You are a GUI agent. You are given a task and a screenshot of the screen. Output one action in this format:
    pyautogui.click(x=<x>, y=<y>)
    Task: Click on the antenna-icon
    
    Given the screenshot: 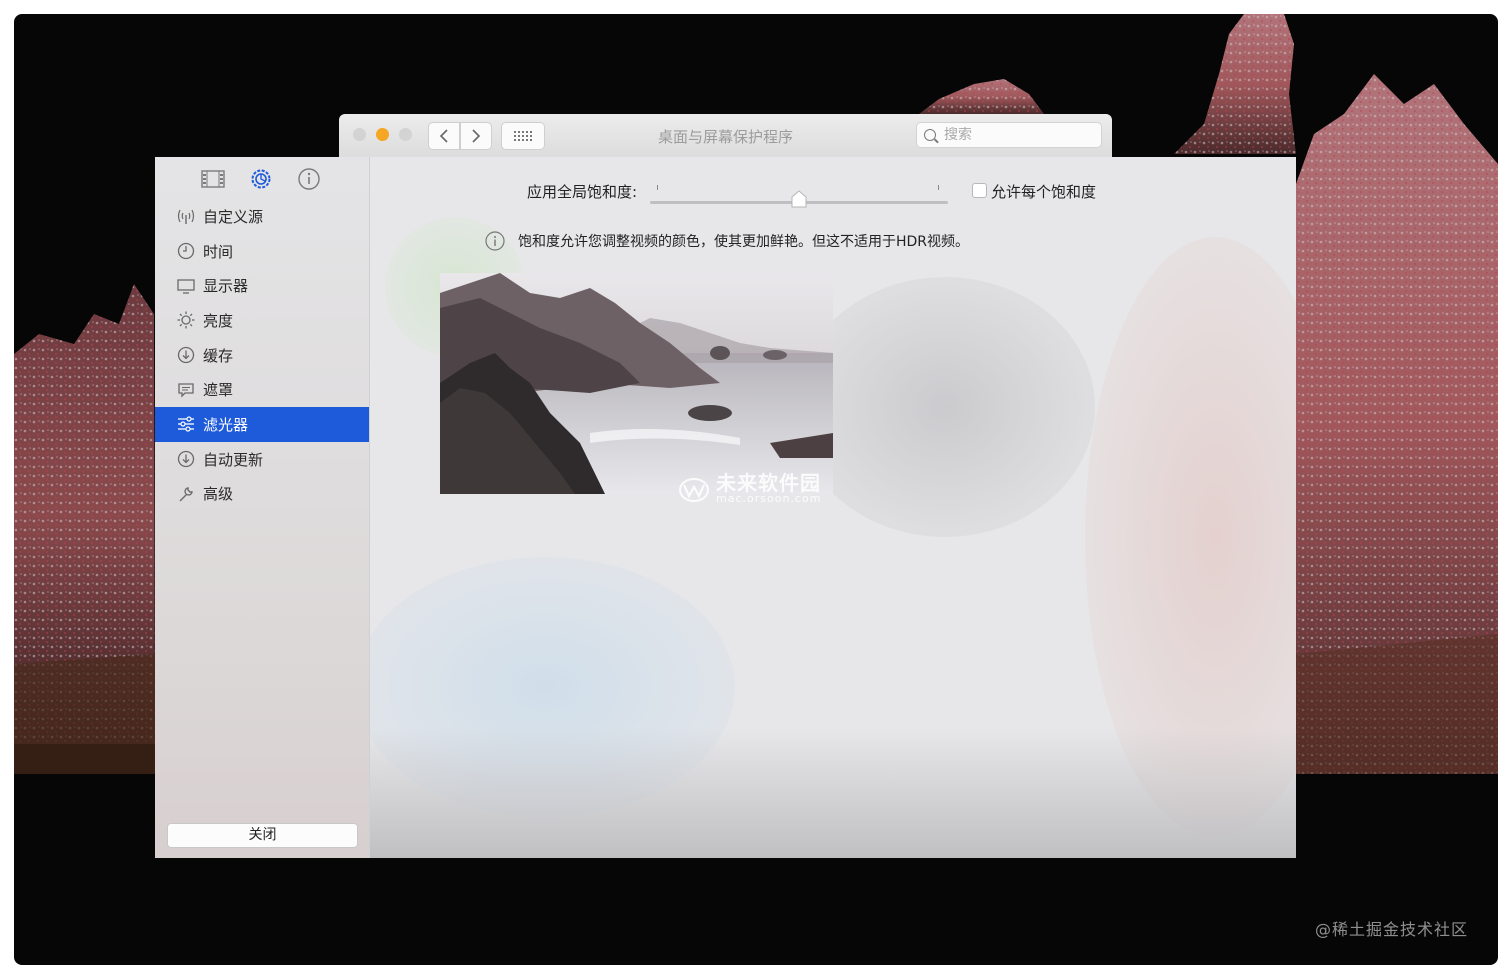 What is the action you would take?
    pyautogui.click(x=186, y=216)
    